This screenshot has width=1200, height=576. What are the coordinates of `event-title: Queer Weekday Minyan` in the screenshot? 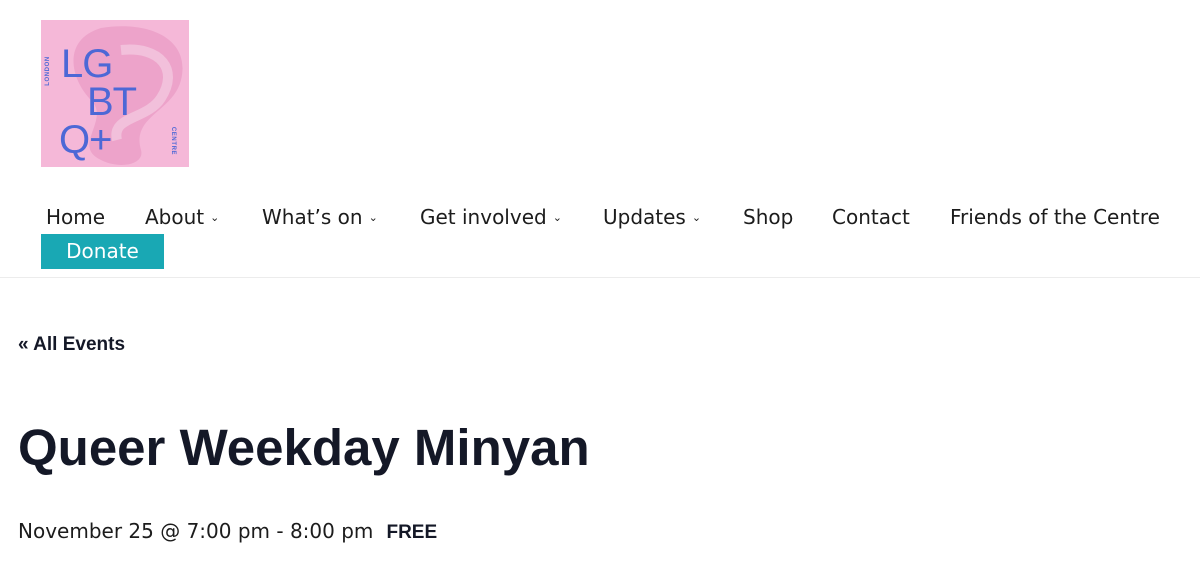 It's located at (304, 447).